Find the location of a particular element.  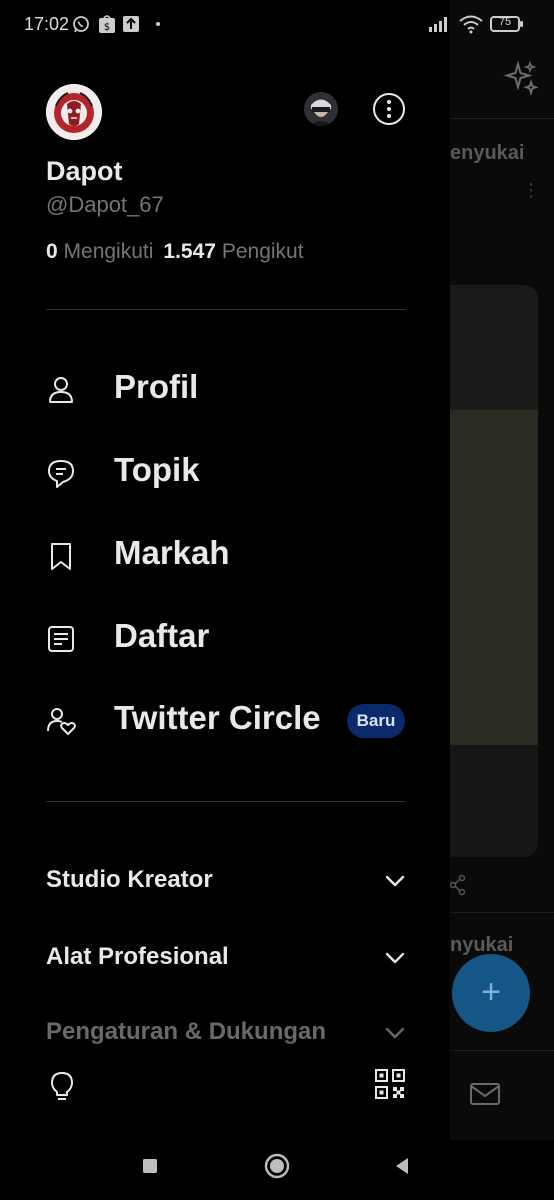

user-handle: @Dapot_67 is located at coordinates (105, 204).